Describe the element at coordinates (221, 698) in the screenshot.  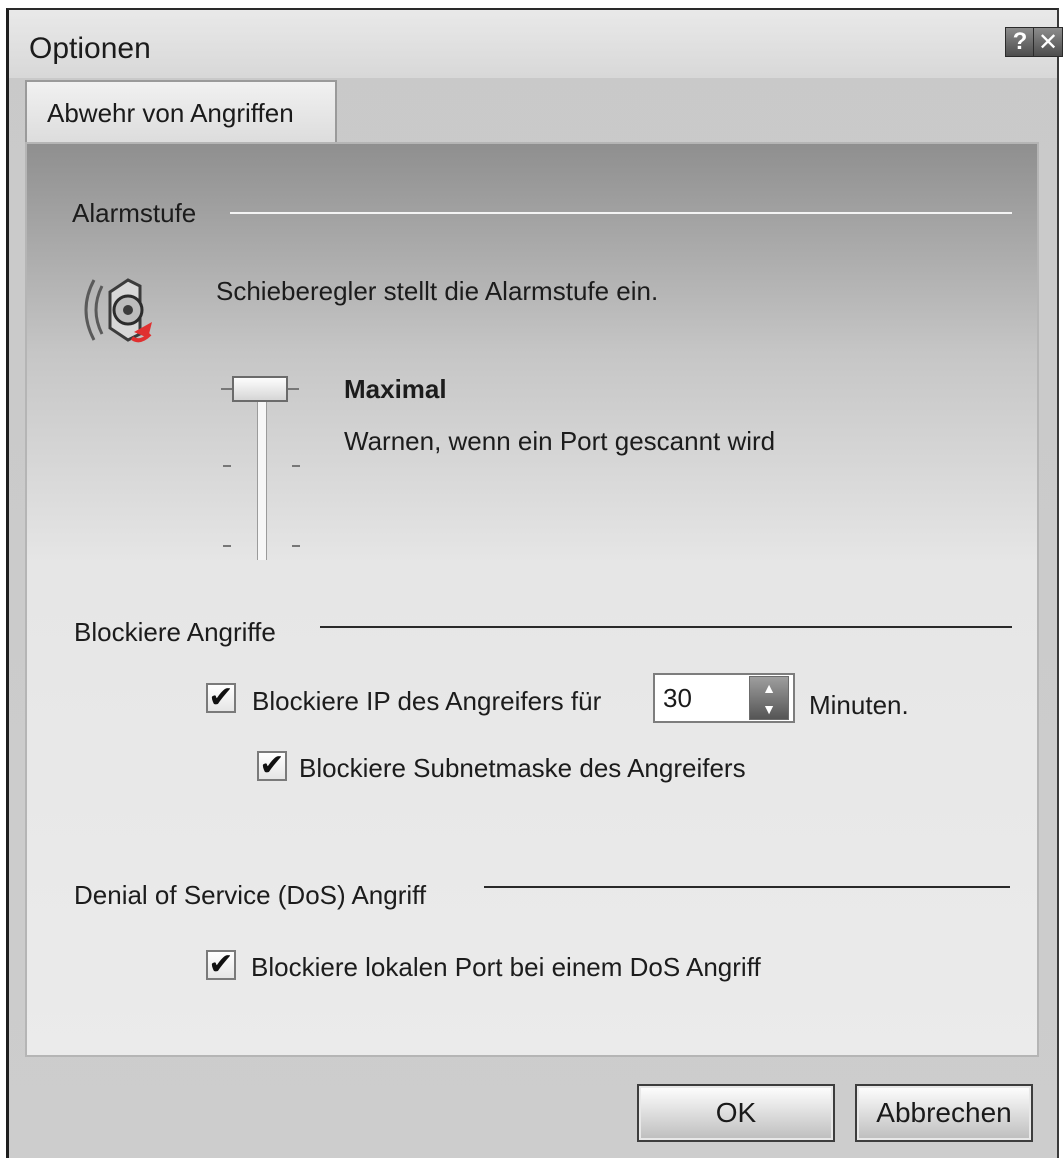
I see `block-ip-checkbox: ✔` at that location.